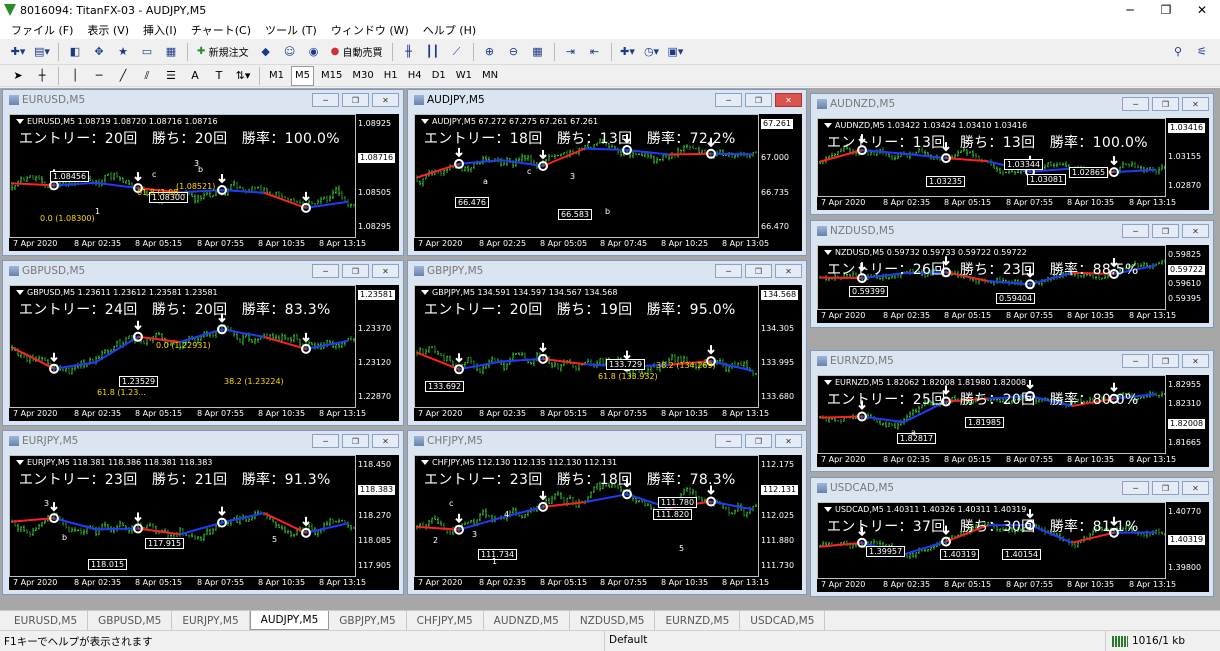 The image size is (1220, 651). Describe the element at coordinates (433, 52) in the screenshot. I see `candles-icon: ┃┃` at that location.